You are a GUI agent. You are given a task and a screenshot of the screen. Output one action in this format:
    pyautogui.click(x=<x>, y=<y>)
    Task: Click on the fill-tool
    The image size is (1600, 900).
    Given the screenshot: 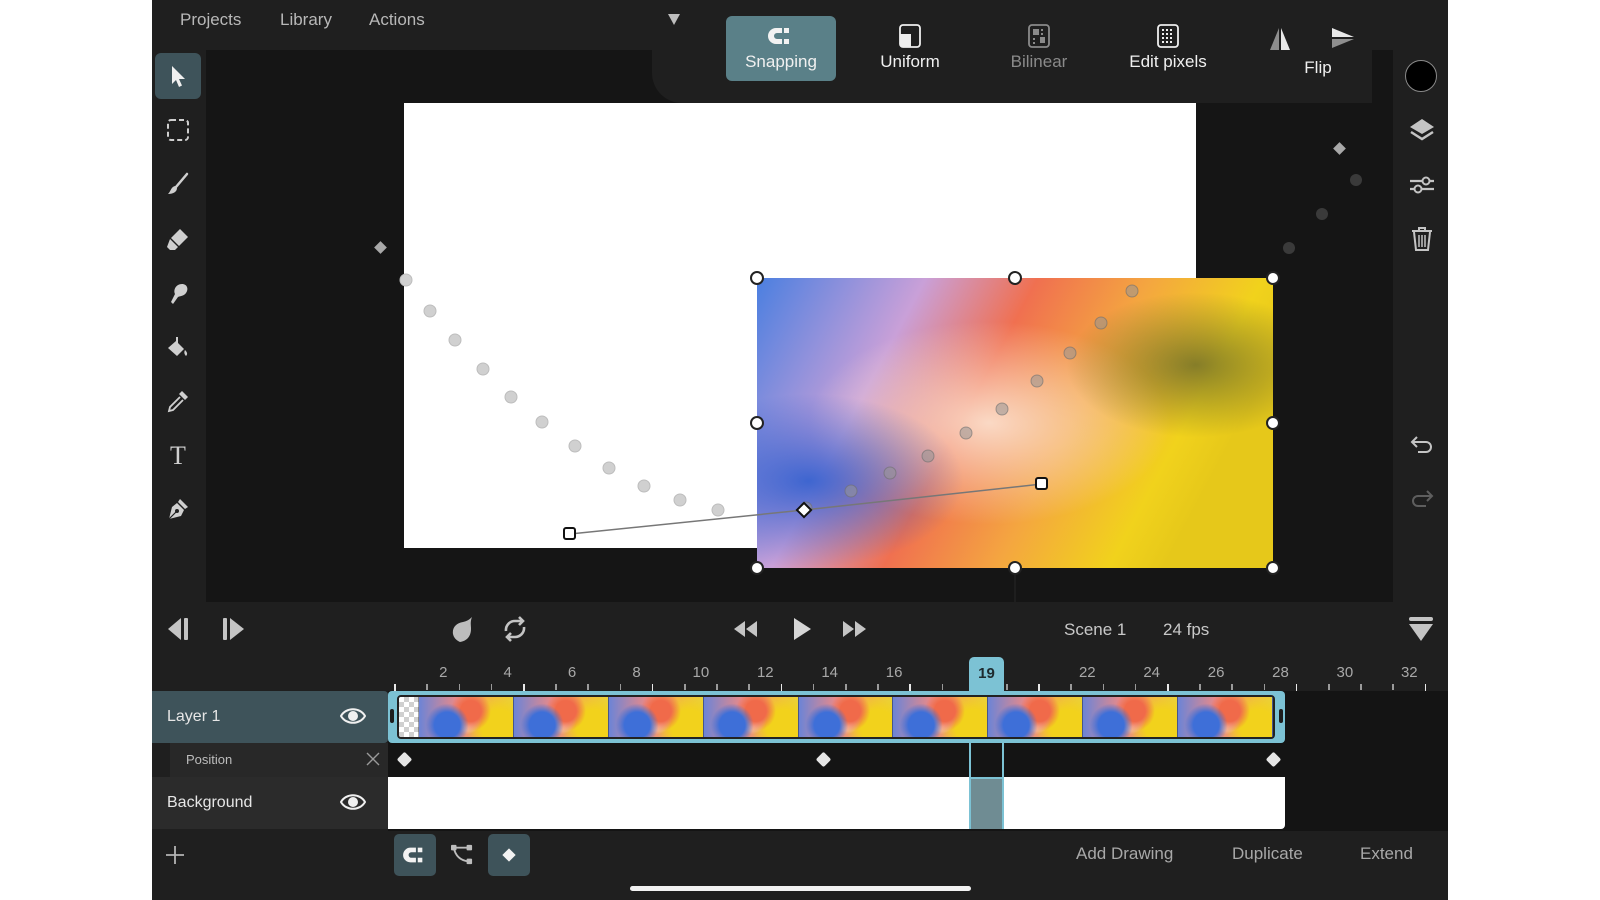 What is the action you would take?
    pyautogui.click(x=178, y=347)
    